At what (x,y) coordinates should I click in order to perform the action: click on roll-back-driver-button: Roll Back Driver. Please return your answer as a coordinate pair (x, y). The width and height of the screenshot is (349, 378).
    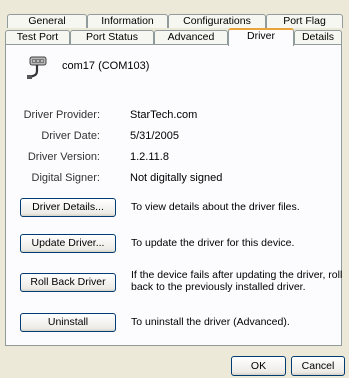
    Looking at the image, I should click on (68, 282).